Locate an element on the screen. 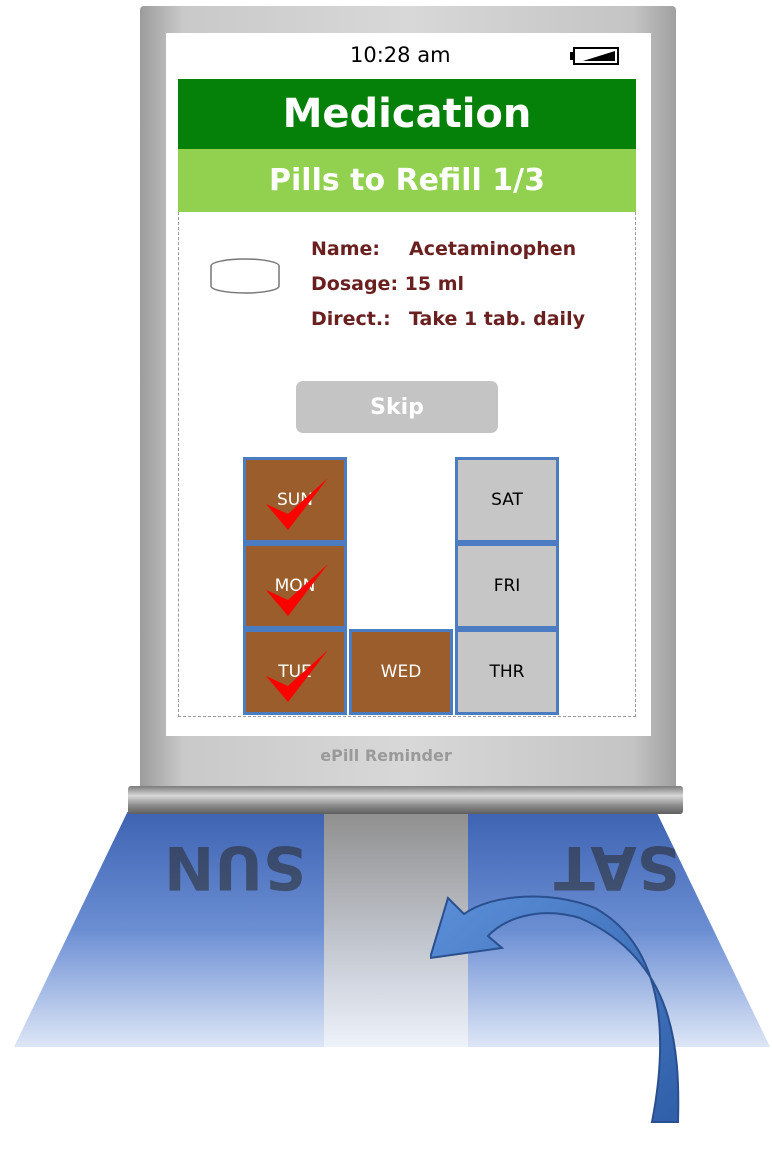  name-row: Name: Acetaminophen is located at coordinates (448, 249).